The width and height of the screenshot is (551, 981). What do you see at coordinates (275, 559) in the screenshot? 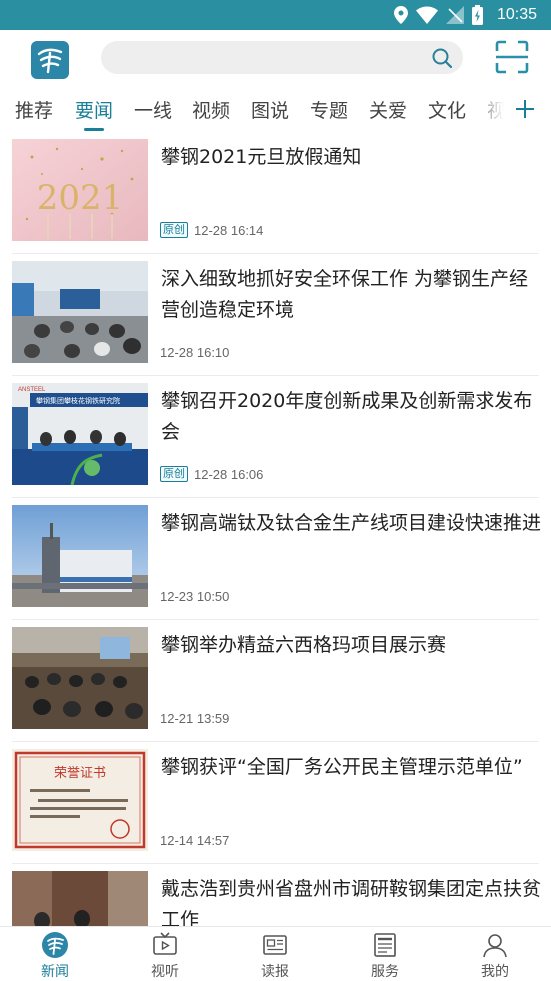
I see `news-item: 攀钢高端钛及钛合金生产线项目建设快速推进 12-23 10:50` at bounding box center [275, 559].